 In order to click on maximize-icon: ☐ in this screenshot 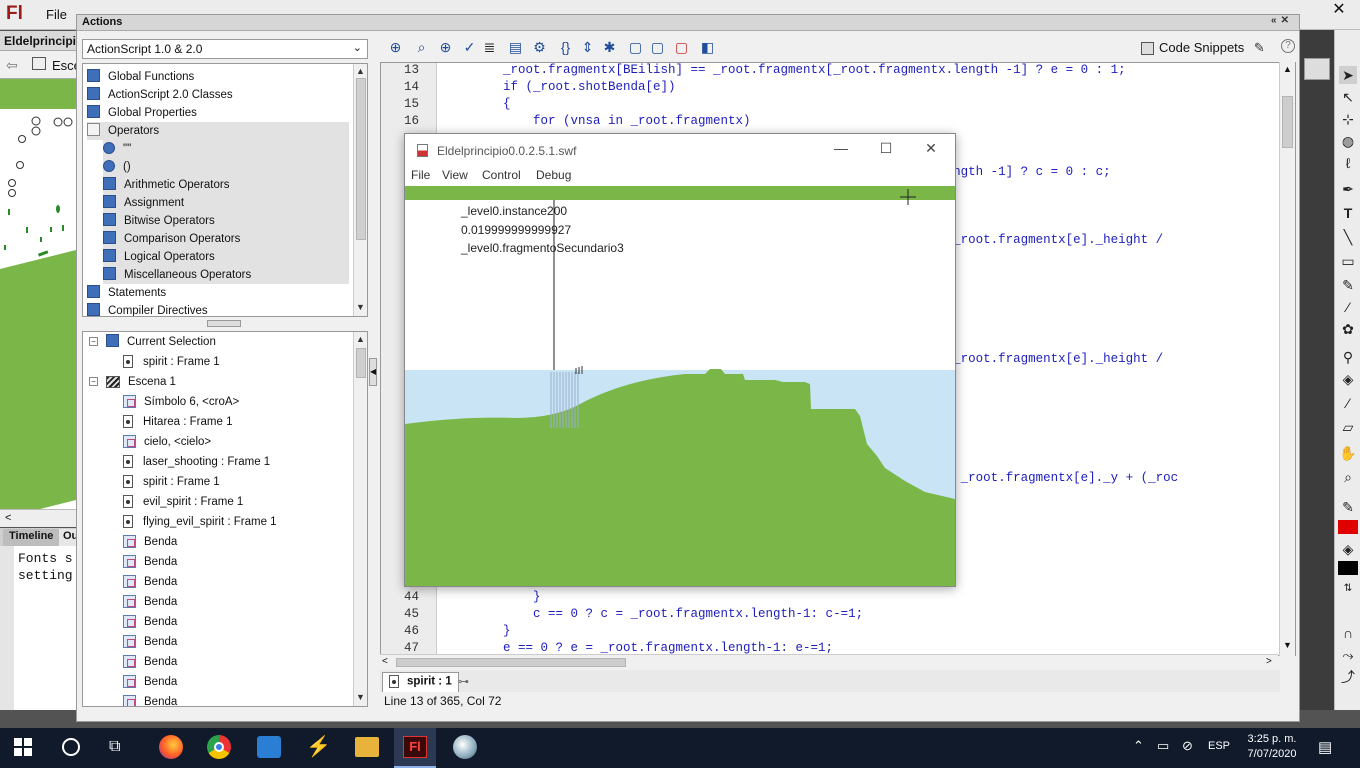, I will do `click(886, 148)`.